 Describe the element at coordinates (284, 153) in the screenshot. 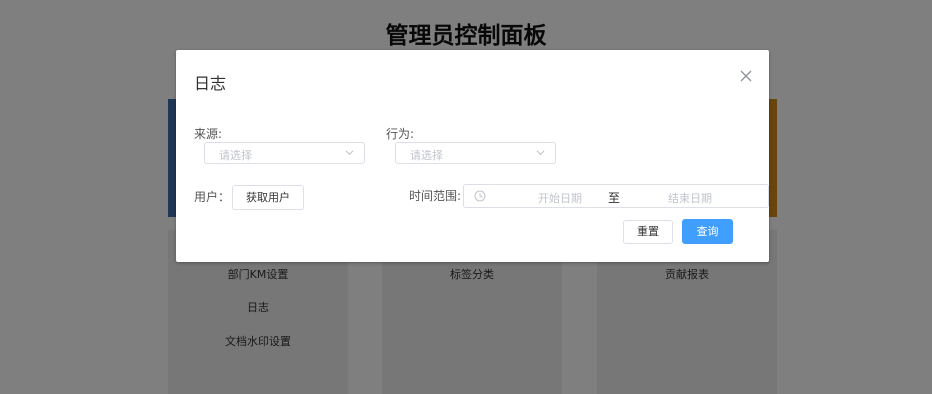

I see `source-select: 请选择` at that location.